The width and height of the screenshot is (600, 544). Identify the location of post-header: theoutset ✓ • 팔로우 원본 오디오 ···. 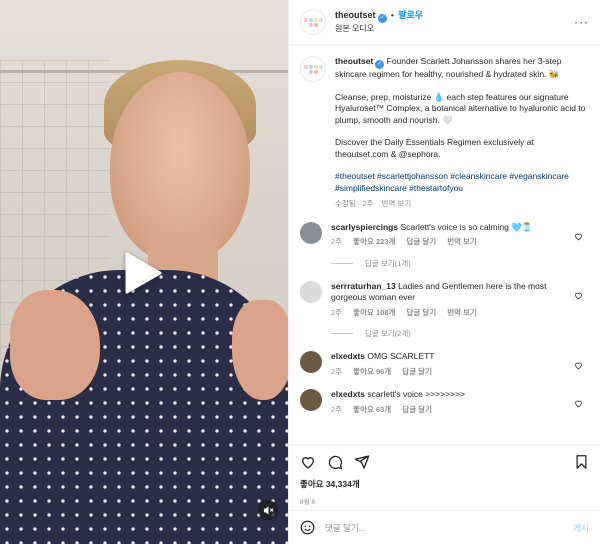
(444, 22).